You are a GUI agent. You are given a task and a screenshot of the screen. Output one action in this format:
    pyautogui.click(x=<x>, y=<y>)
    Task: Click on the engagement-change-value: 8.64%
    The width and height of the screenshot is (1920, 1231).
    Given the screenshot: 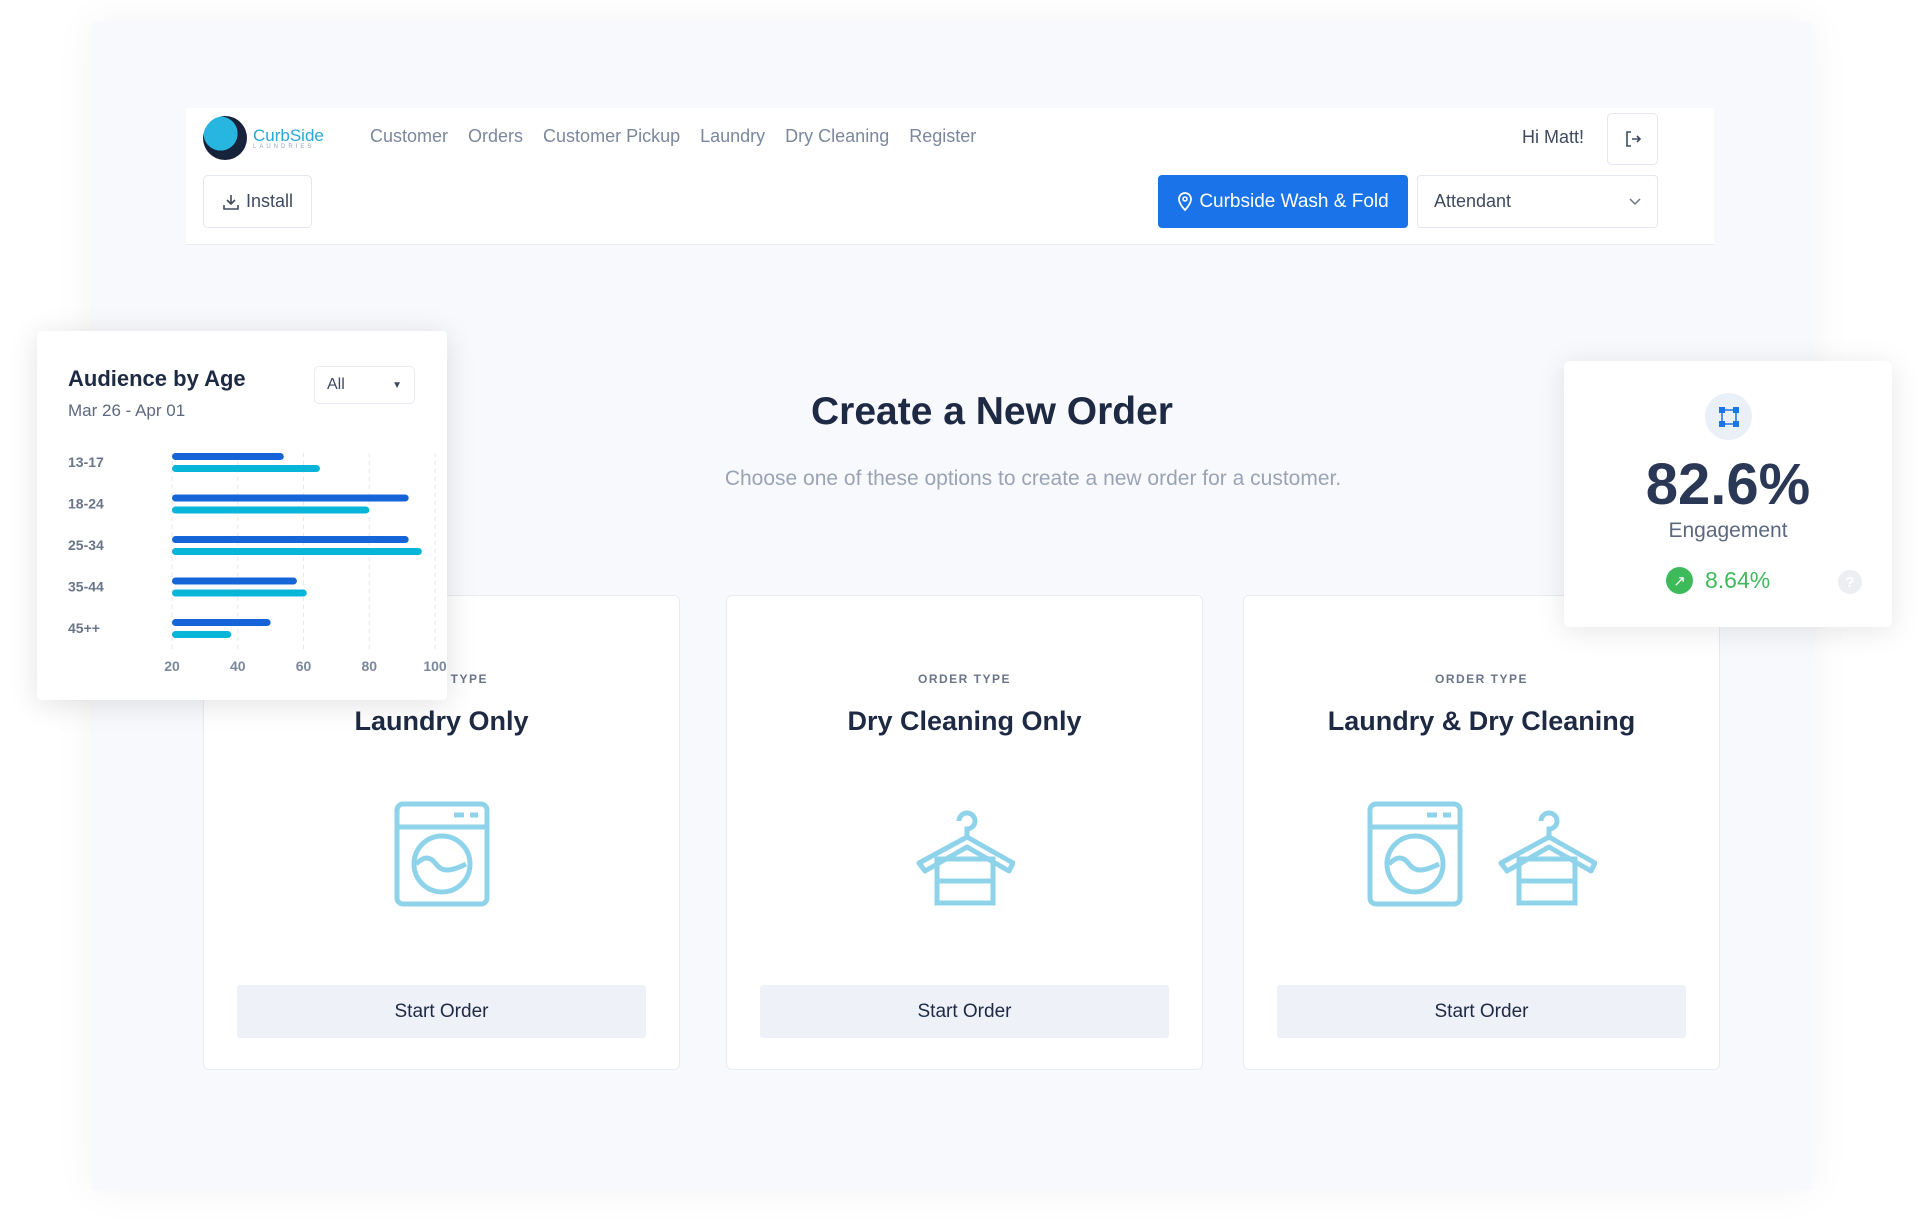 What is the action you would take?
    pyautogui.click(x=1738, y=580)
    